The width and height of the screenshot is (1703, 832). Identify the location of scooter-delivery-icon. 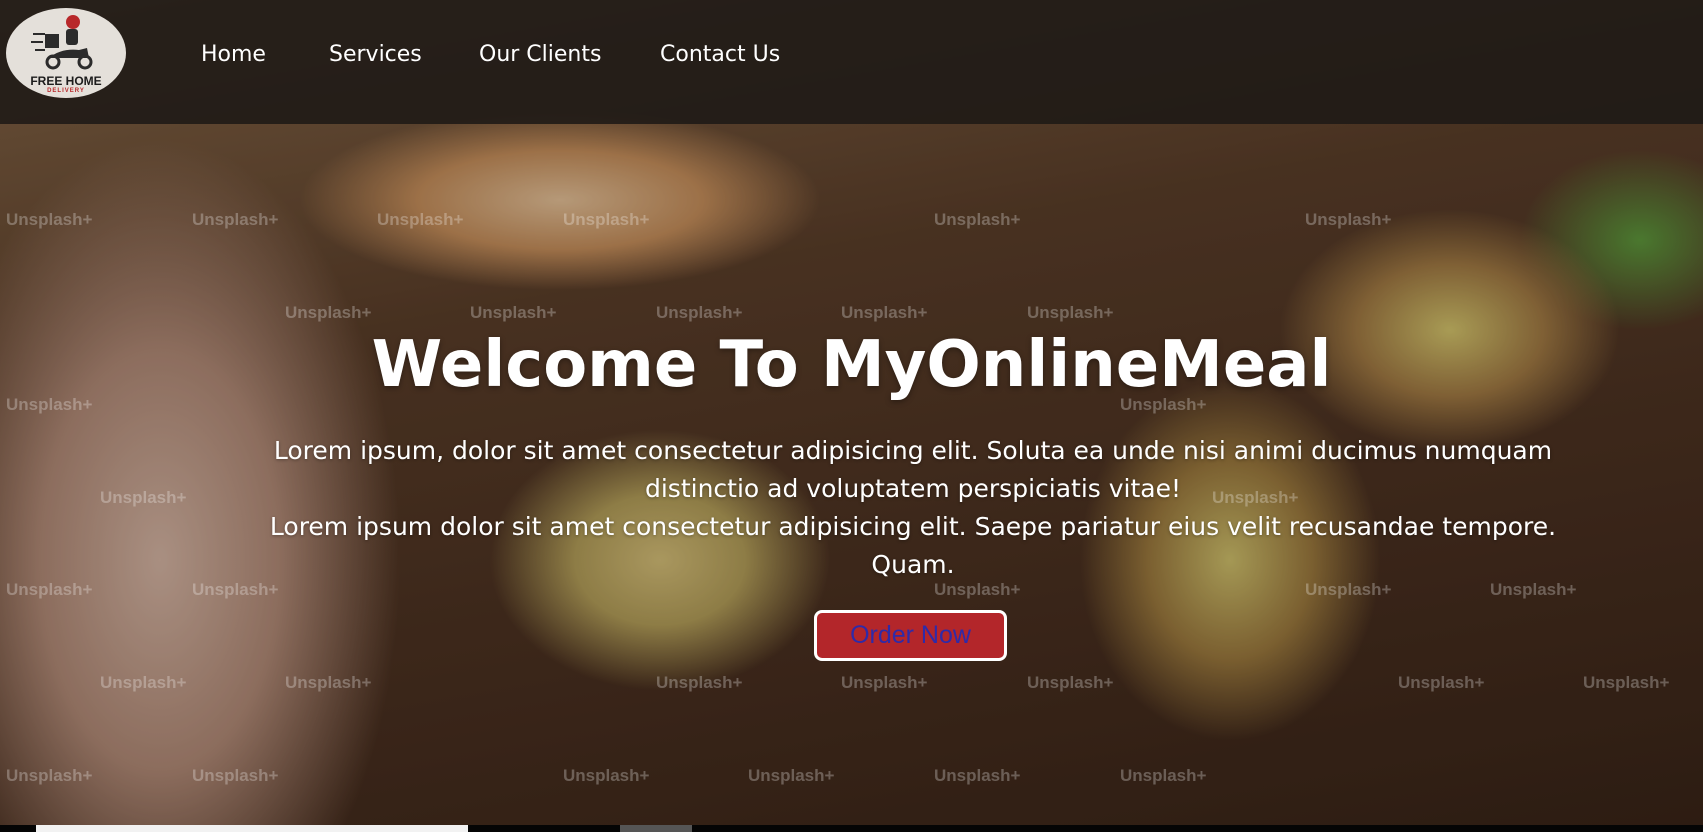
(62, 42).